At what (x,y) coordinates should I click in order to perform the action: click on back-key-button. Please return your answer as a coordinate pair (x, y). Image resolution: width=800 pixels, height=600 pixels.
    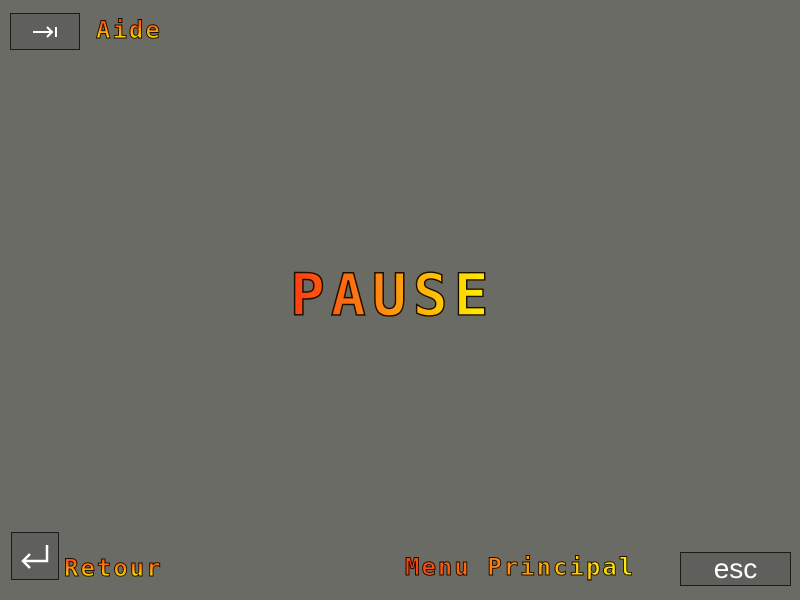
    Looking at the image, I should click on (35, 556).